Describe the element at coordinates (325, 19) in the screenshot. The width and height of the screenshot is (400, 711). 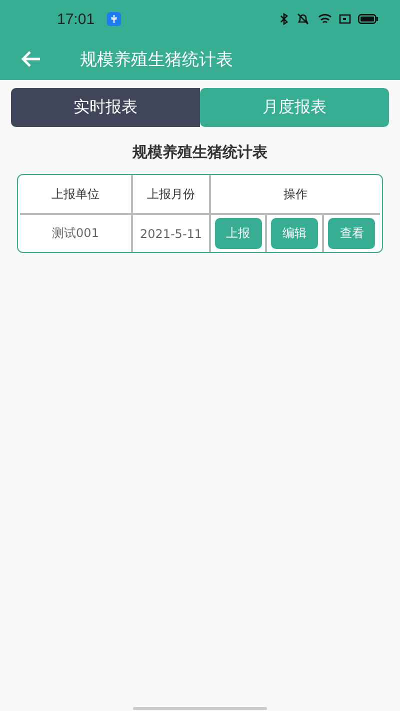
I see `wifi-icon` at that location.